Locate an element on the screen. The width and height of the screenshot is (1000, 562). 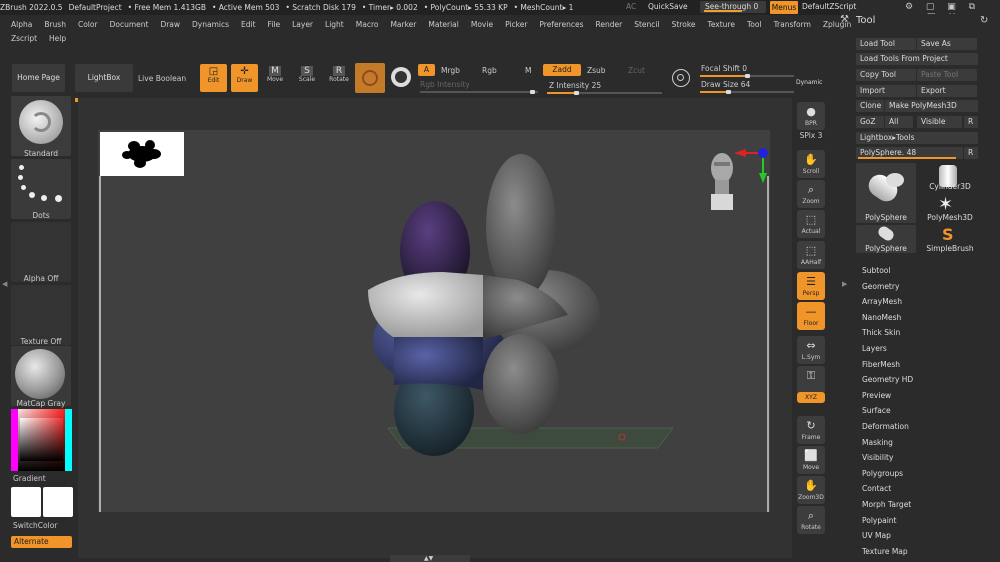
frame-button: ↻ Frame is located at coordinates (811, 430).